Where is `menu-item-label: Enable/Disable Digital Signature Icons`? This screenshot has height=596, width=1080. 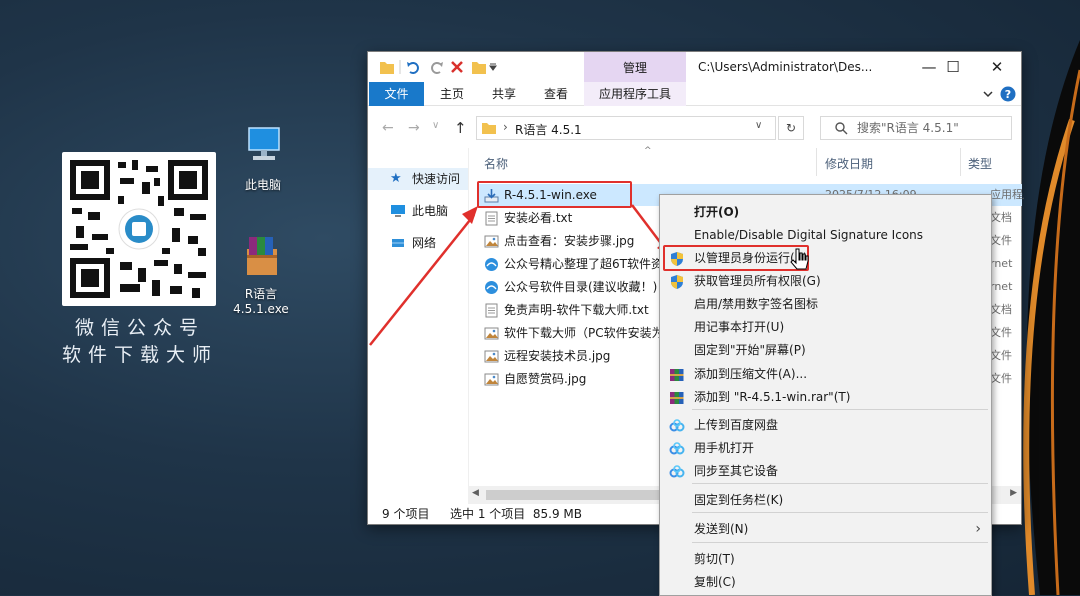
menu-item-label: Enable/Disable Digital Signature Icons is located at coordinates (809, 235).